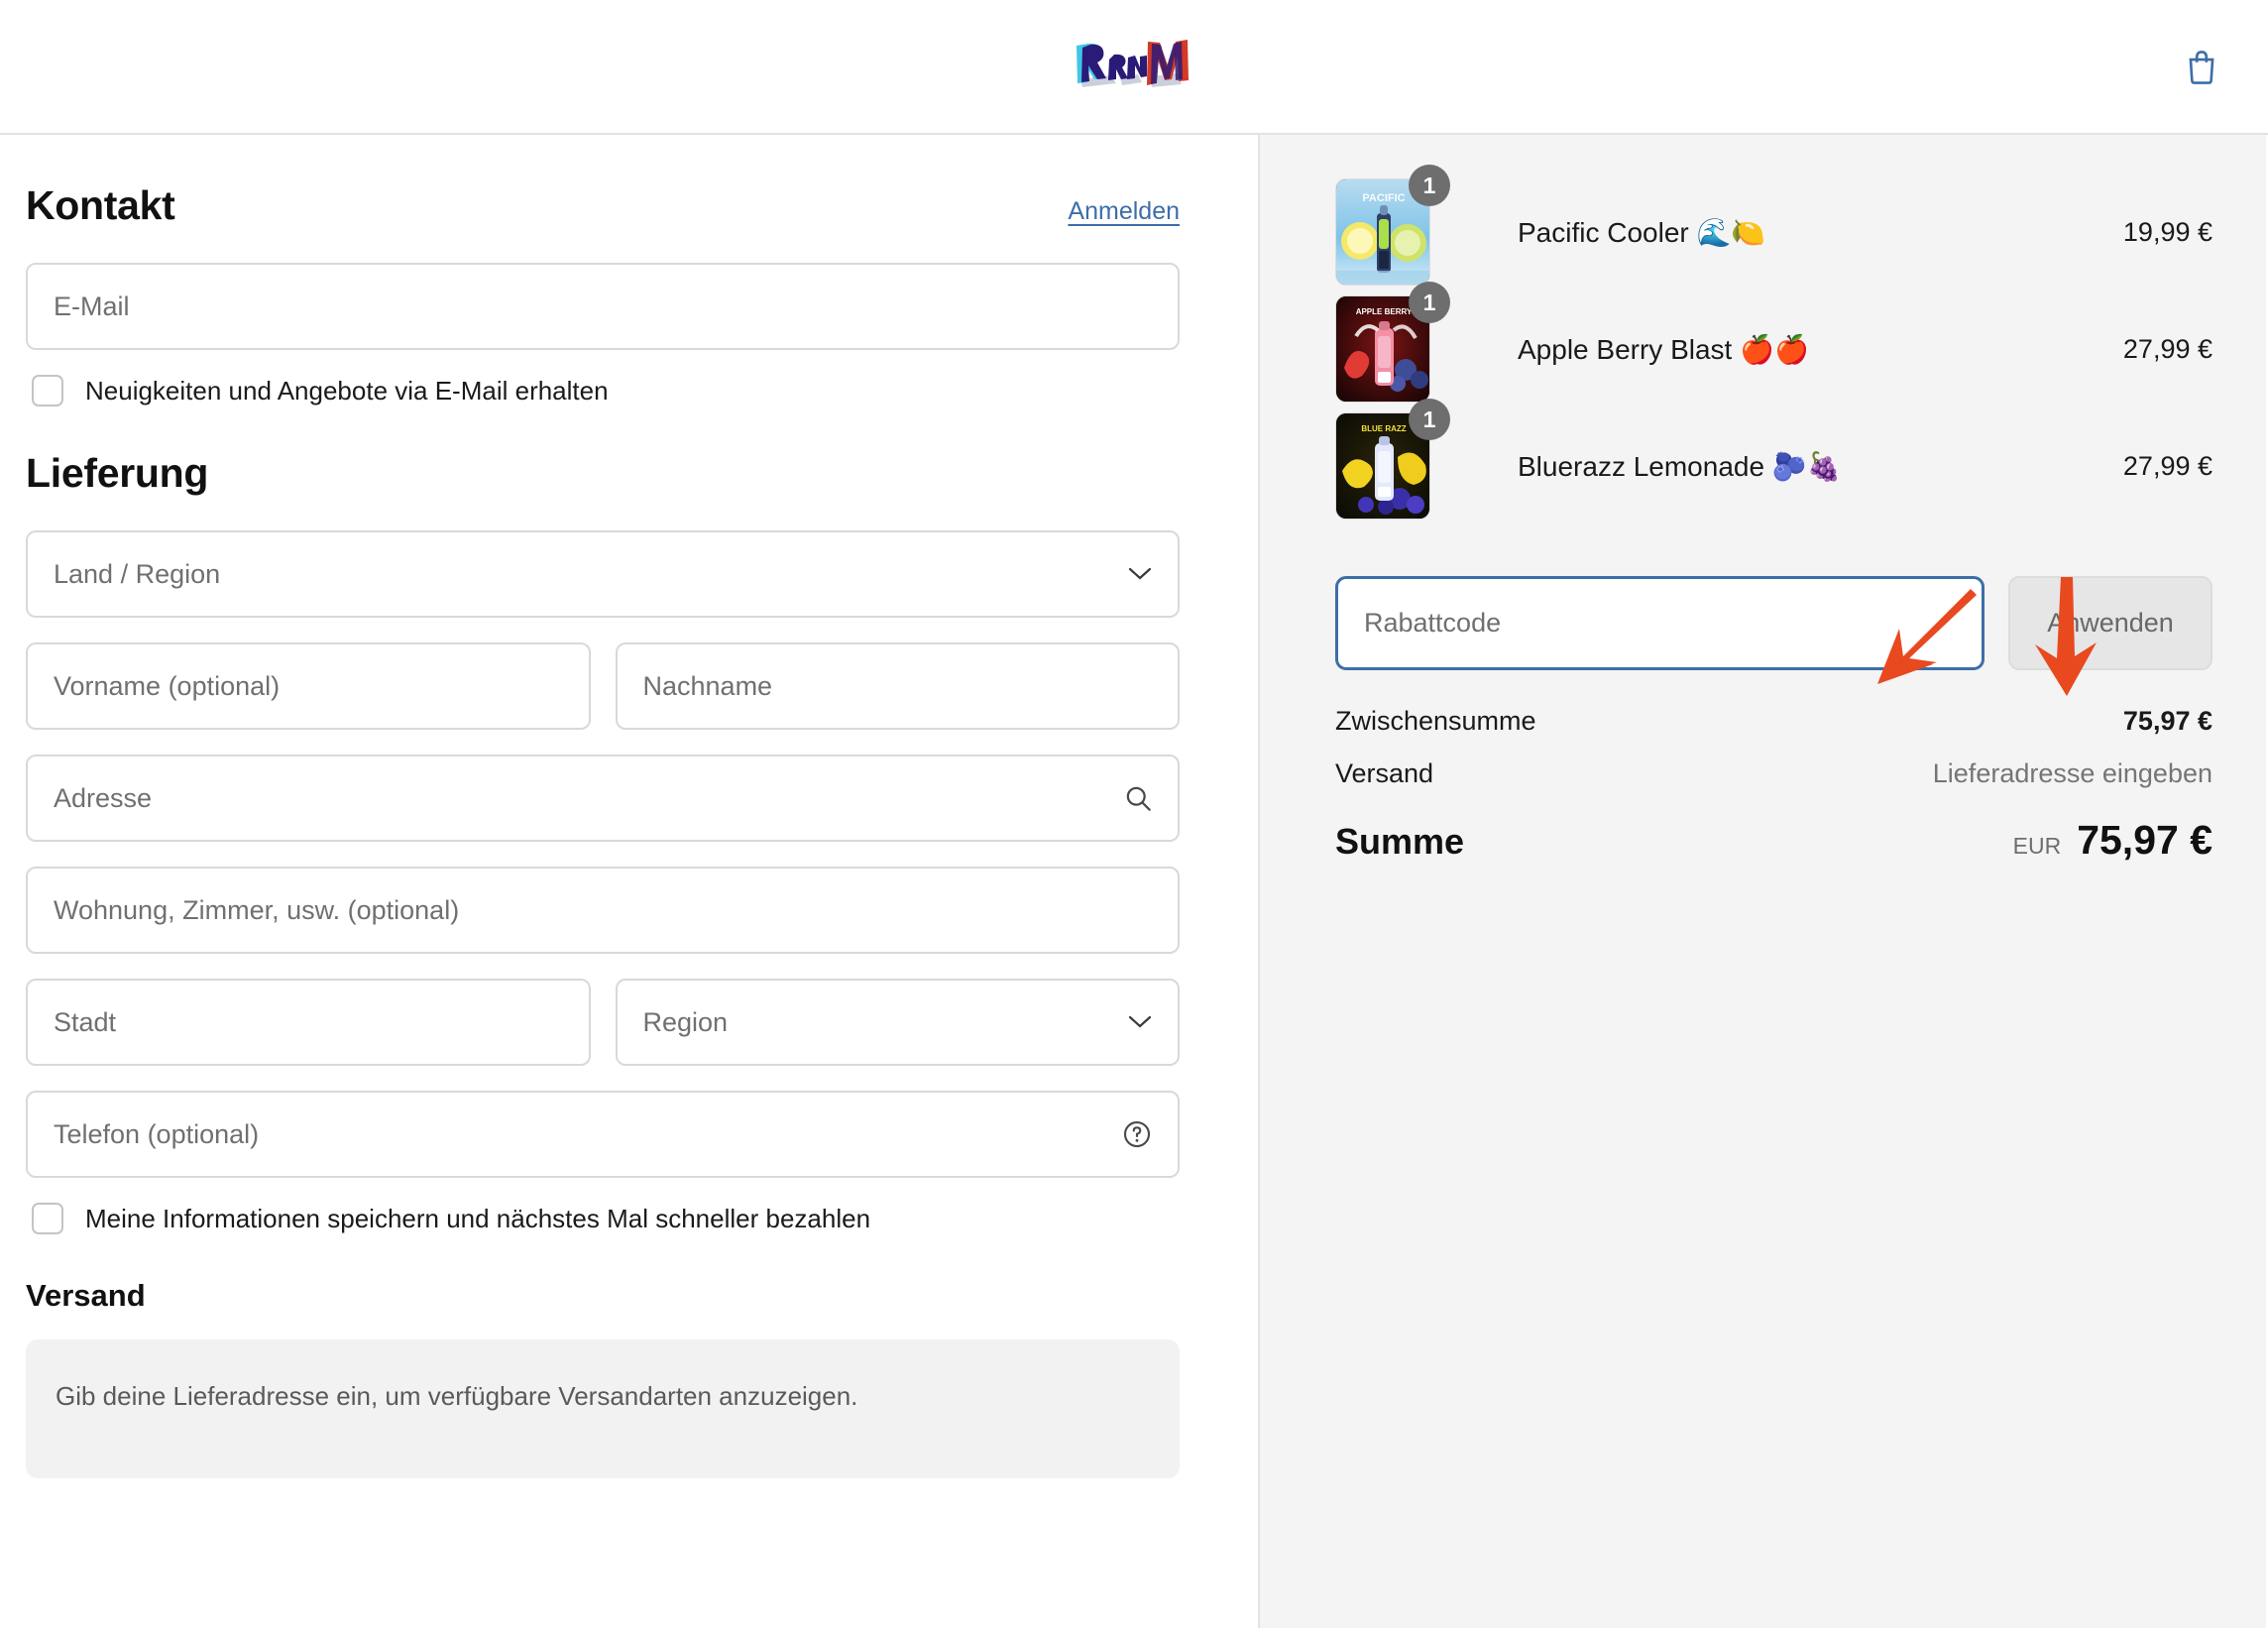 The height and width of the screenshot is (1628, 2268). Describe the element at coordinates (167, 685) in the screenshot. I see `firstname-placeholder: Vorname (optional)` at that location.